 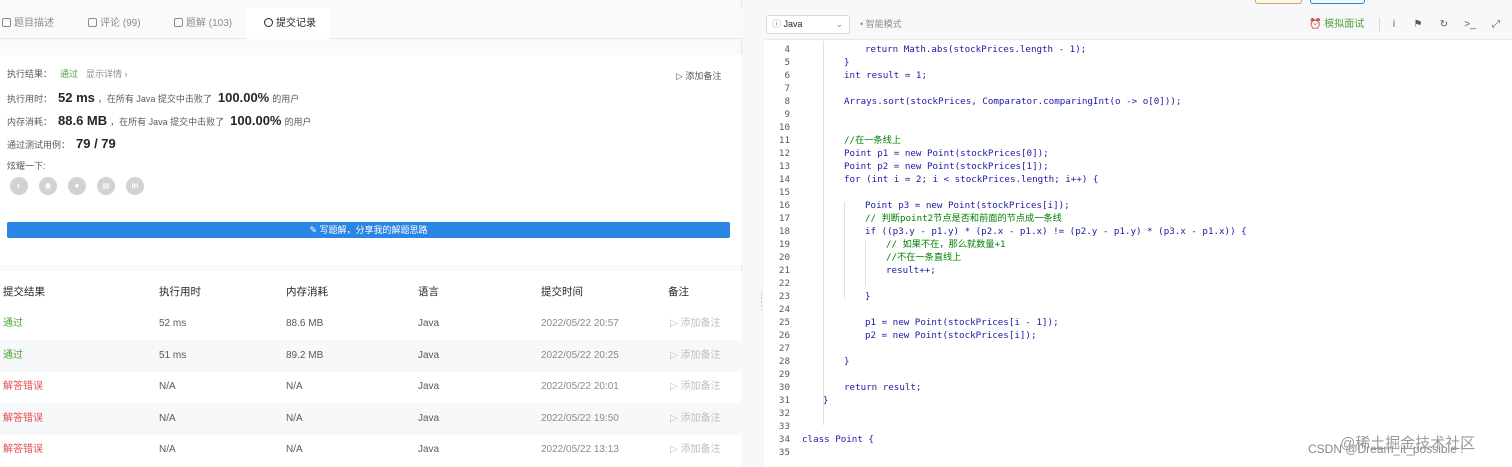 I want to click on fullscreen-icon: ⤢, so click(x=1496, y=24).